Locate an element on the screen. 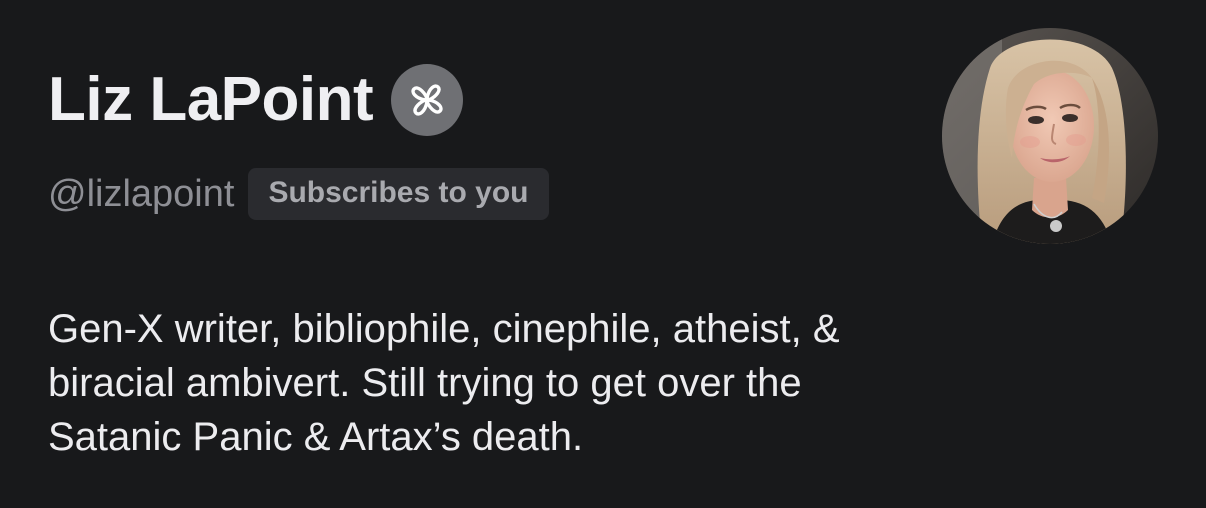  subscribes-to-you-badge: Subscribes to you is located at coordinates (398, 194).